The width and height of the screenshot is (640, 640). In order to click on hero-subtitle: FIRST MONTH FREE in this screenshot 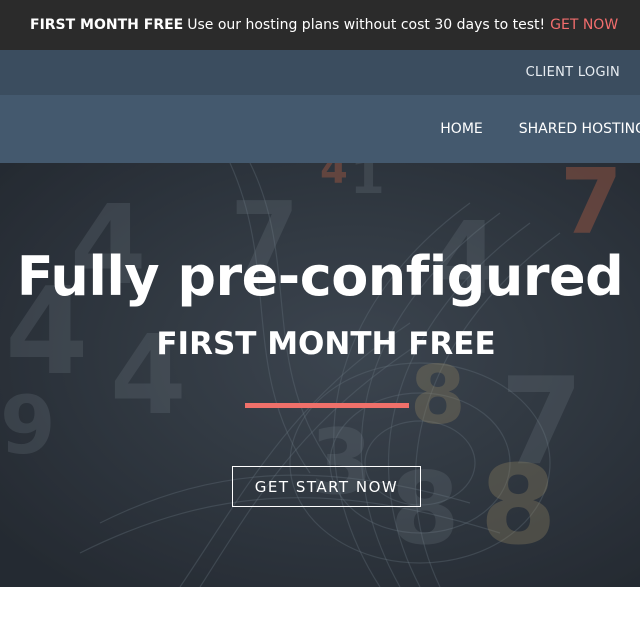, I will do `click(326, 344)`.